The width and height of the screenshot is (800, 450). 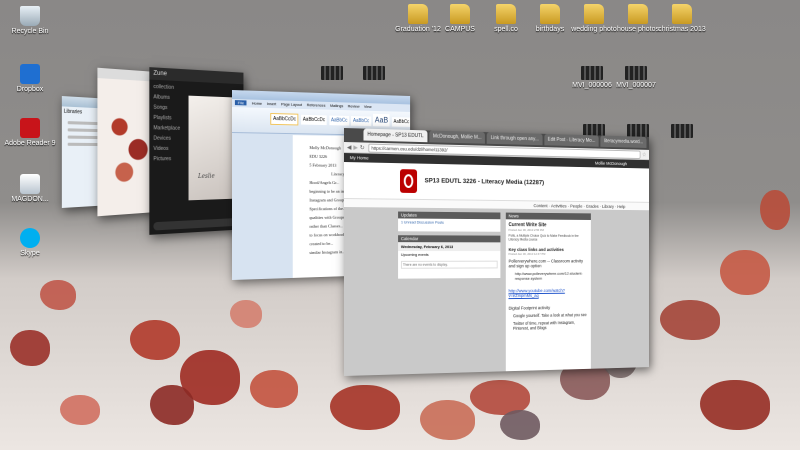 I want to click on osu-logo, so click(x=408, y=181).